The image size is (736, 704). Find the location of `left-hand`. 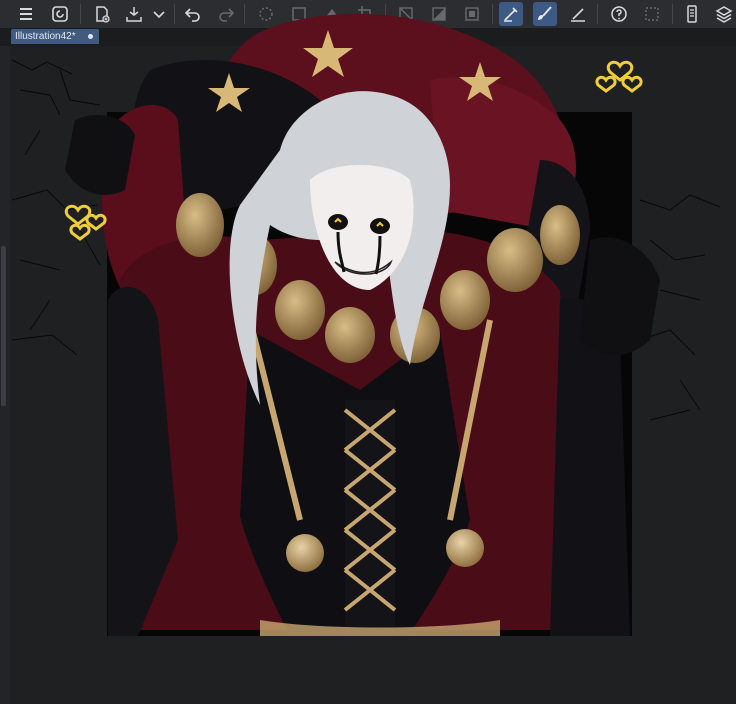

left-hand is located at coordinates (100, 155).